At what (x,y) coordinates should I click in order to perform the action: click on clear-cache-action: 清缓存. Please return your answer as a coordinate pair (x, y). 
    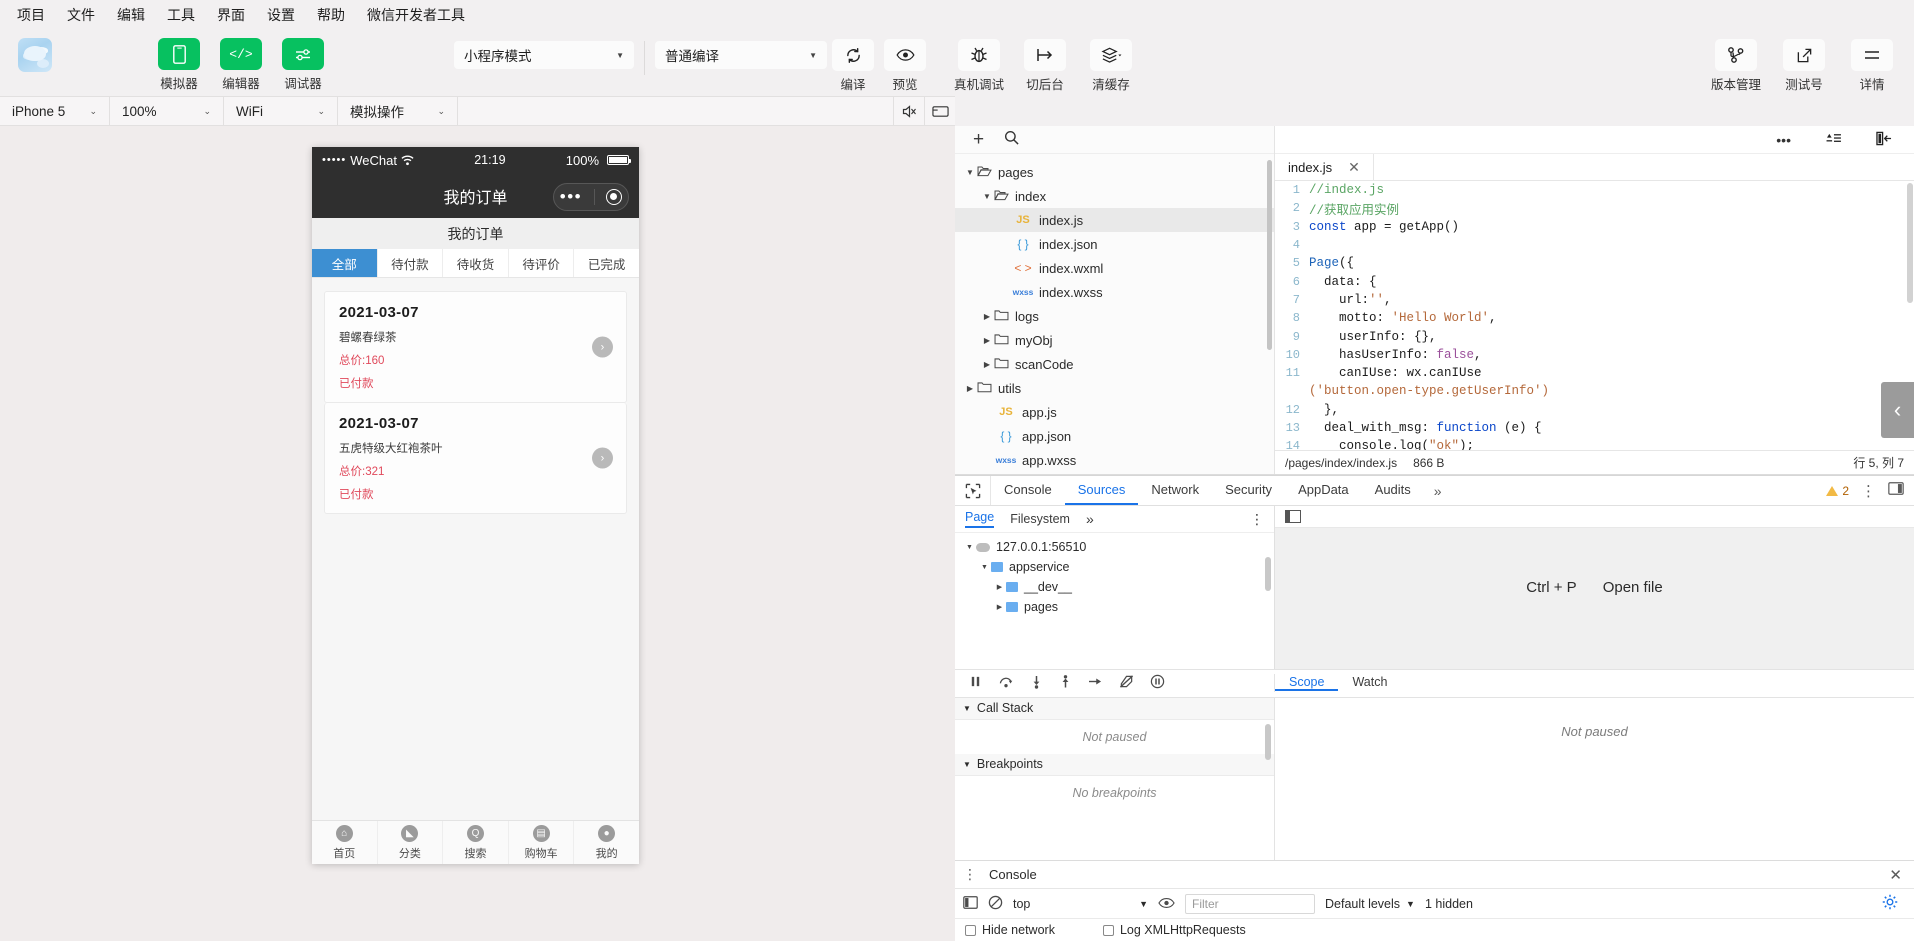
    Looking at the image, I should click on (1111, 61).